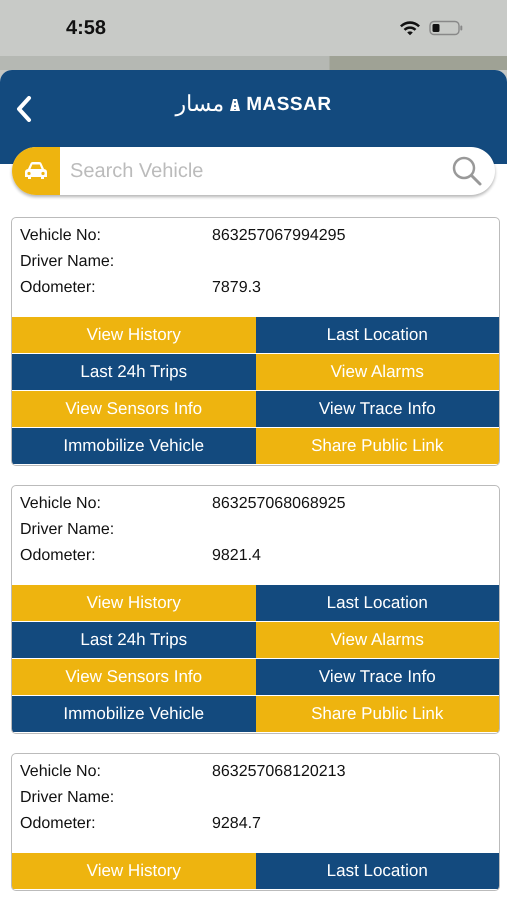  What do you see at coordinates (279, 236) in the screenshot?
I see `field-value: 863257067994295` at bounding box center [279, 236].